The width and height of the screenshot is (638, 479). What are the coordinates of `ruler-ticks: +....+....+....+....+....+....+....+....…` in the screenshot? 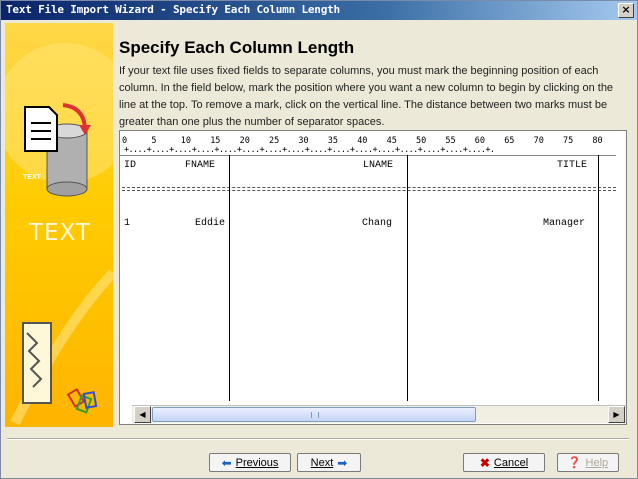 It's located at (309, 150).